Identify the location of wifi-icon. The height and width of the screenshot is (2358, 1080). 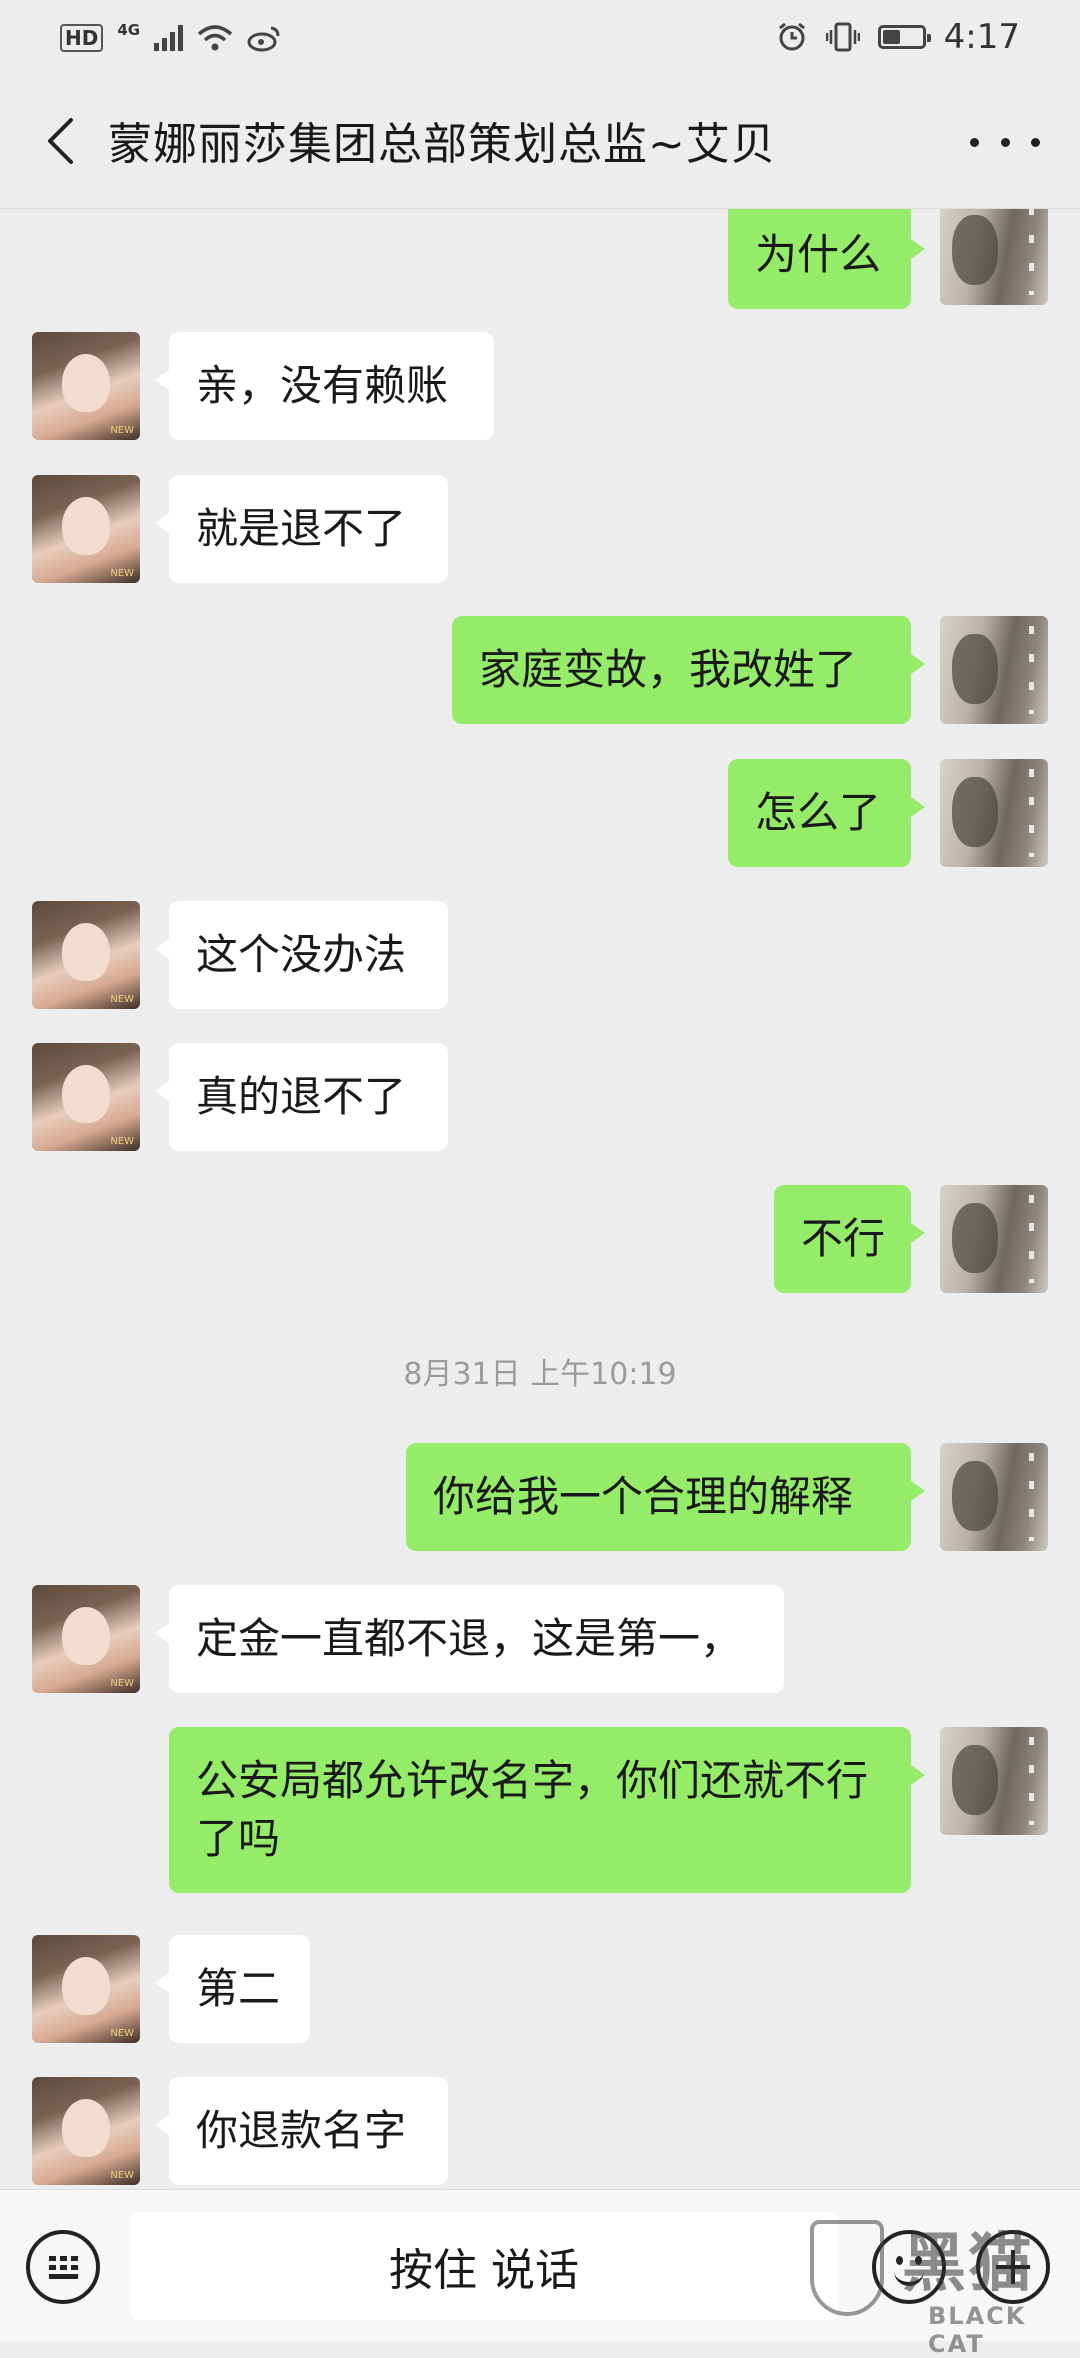
(215, 38).